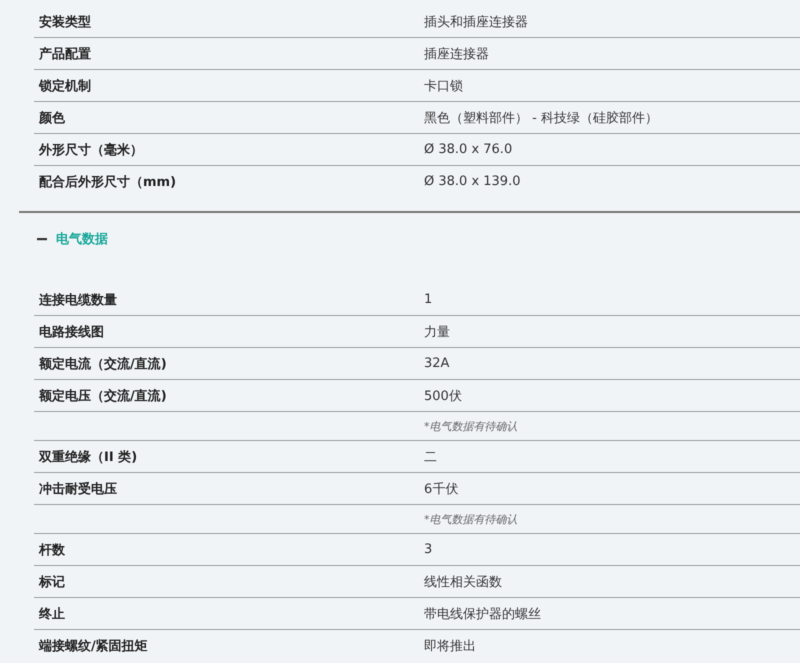 The image size is (800, 663). Describe the element at coordinates (52, 582) in the screenshot. I see `spec-label: 标记` at that location.